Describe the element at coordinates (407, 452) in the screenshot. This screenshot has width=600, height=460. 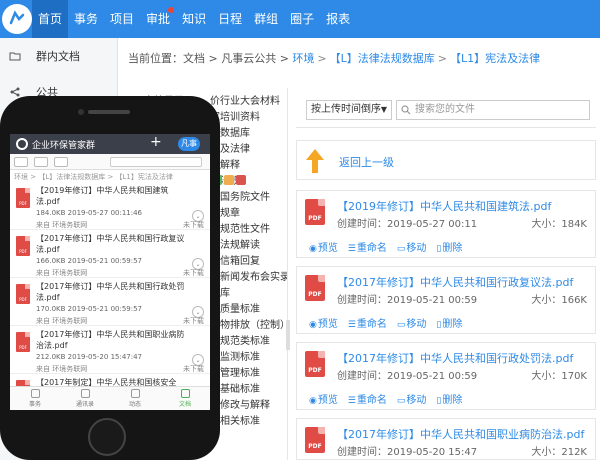
I see `file-created-time: 创建时间：2019-05-20 15:47` at that location.